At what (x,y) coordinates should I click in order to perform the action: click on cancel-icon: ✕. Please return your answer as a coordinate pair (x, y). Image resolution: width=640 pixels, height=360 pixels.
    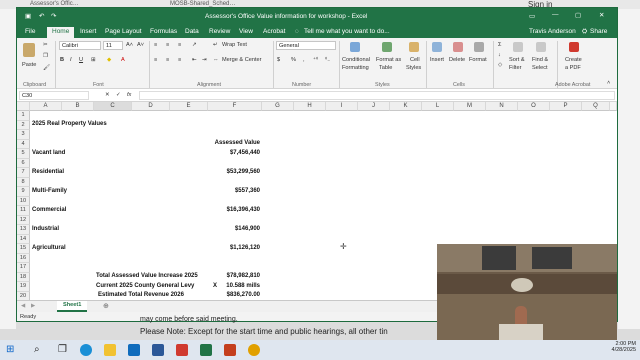
    Looking at the image, I should click on (107, 95).